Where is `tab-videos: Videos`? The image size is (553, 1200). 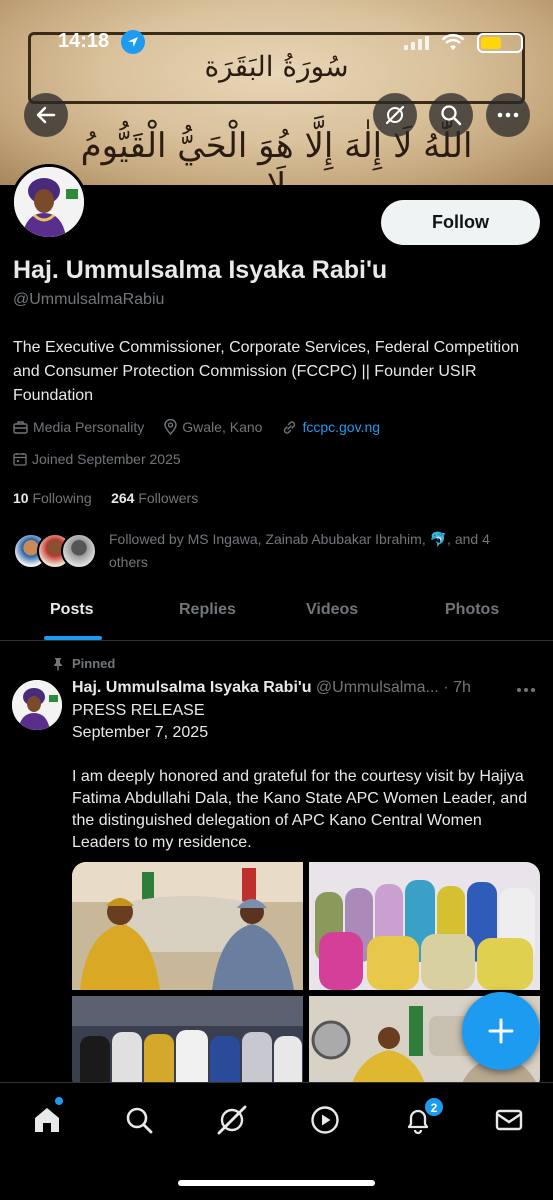
tab-videos: Videos is located at coordinates (332, 610).